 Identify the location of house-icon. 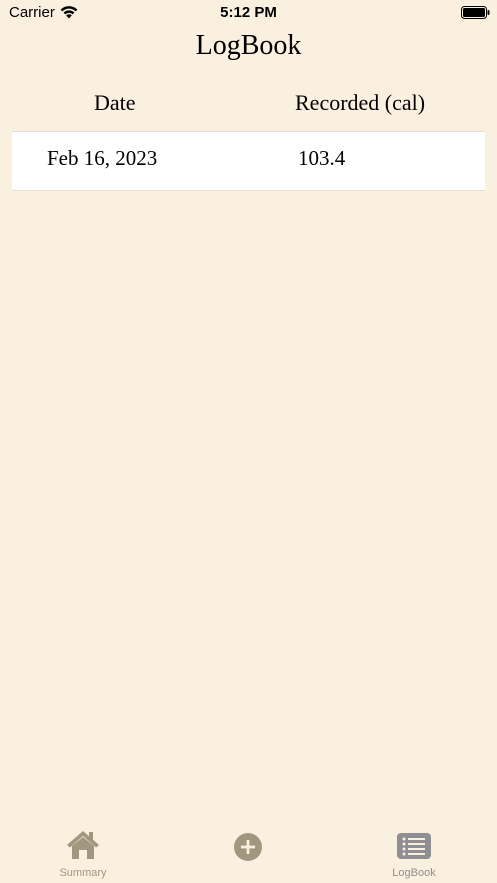
(83, 845).